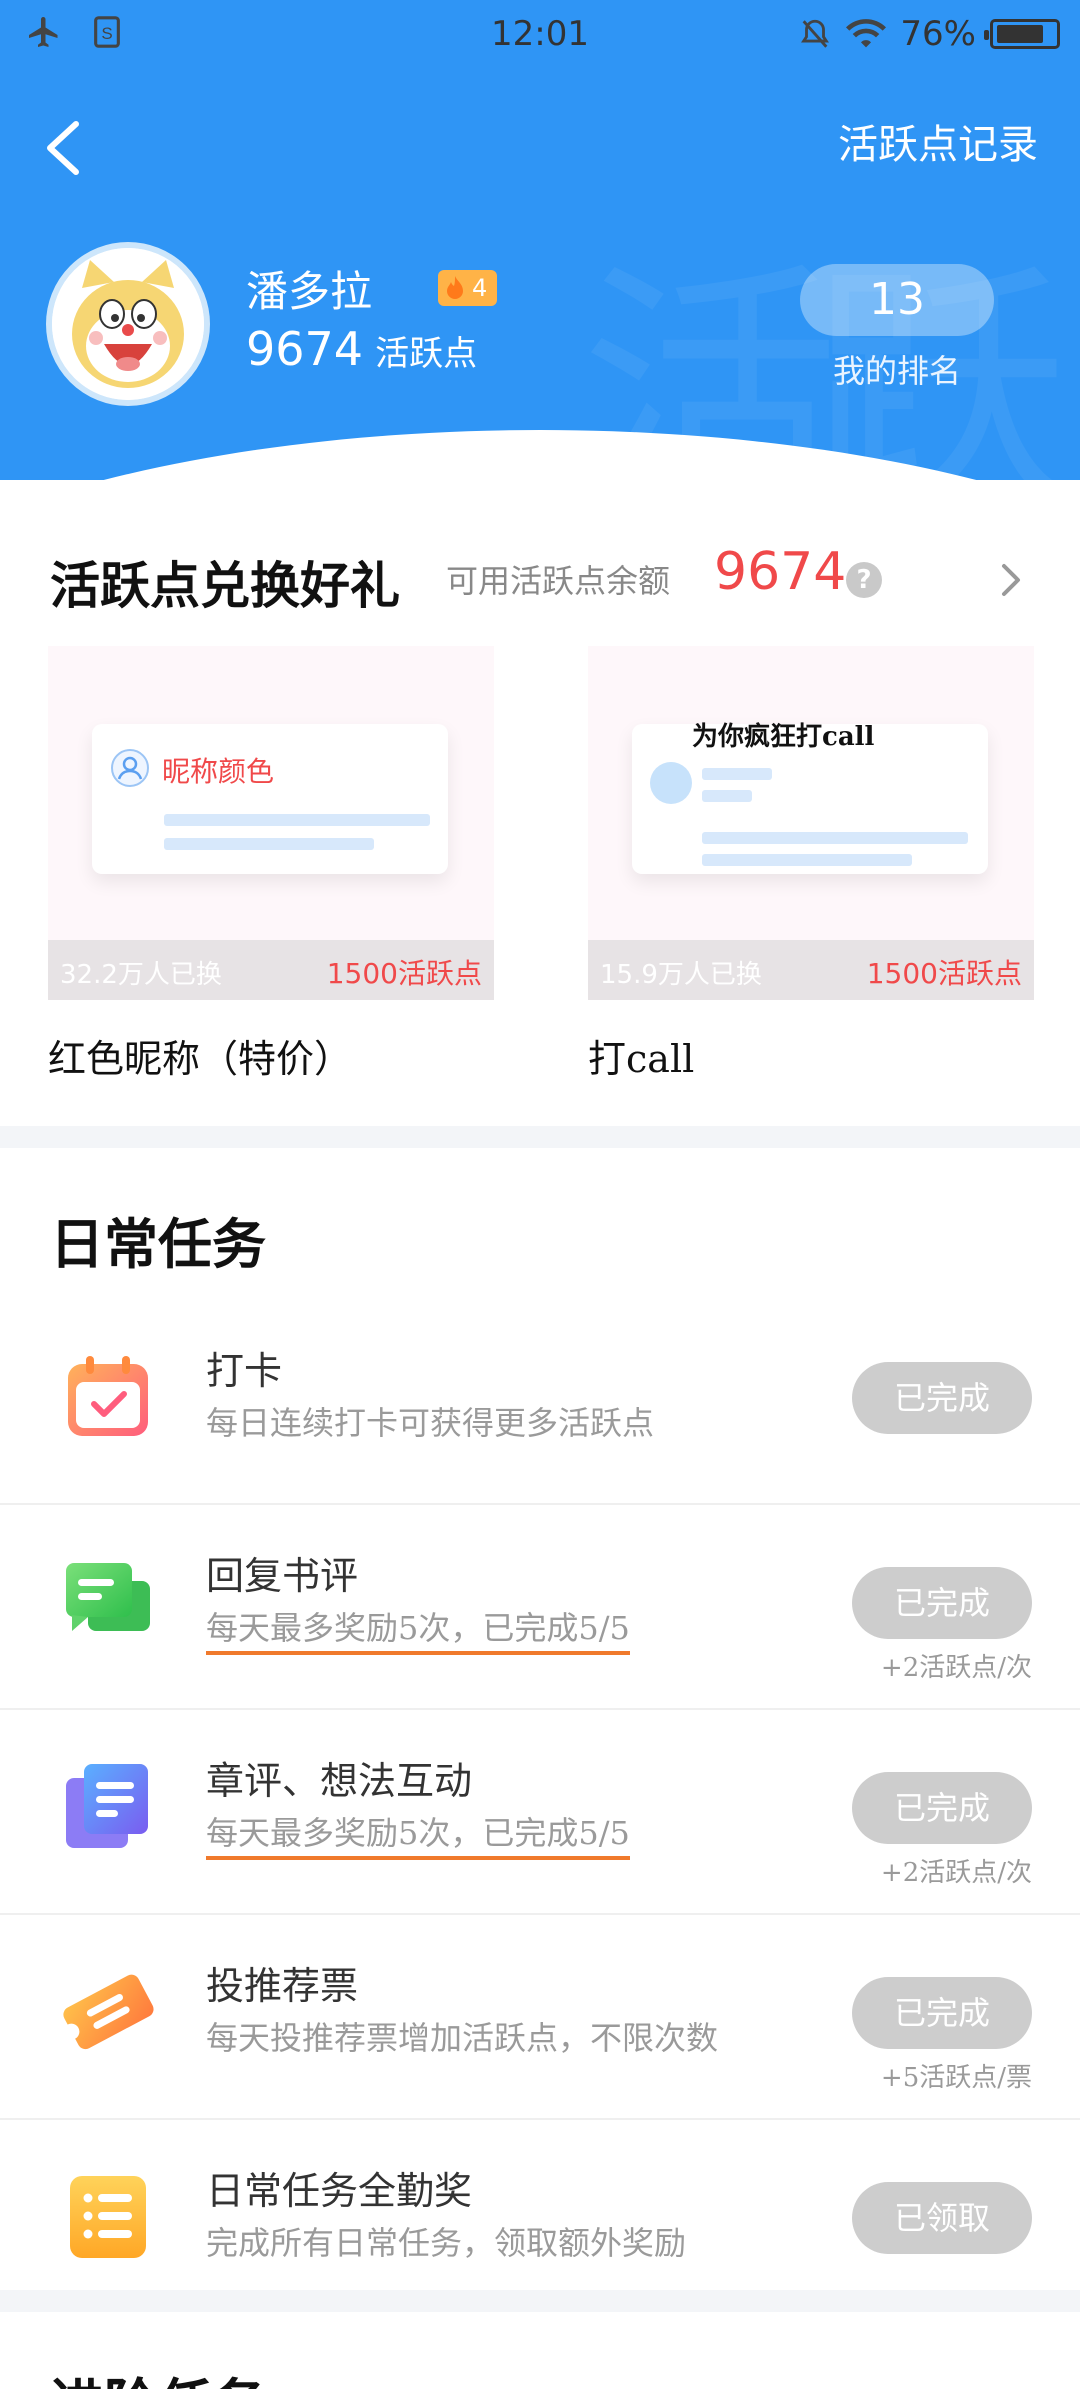 The height and width of the screenshot is (2389, 1080). I want to click on activity-record-link: 活跃点记录, so click(938, 141).